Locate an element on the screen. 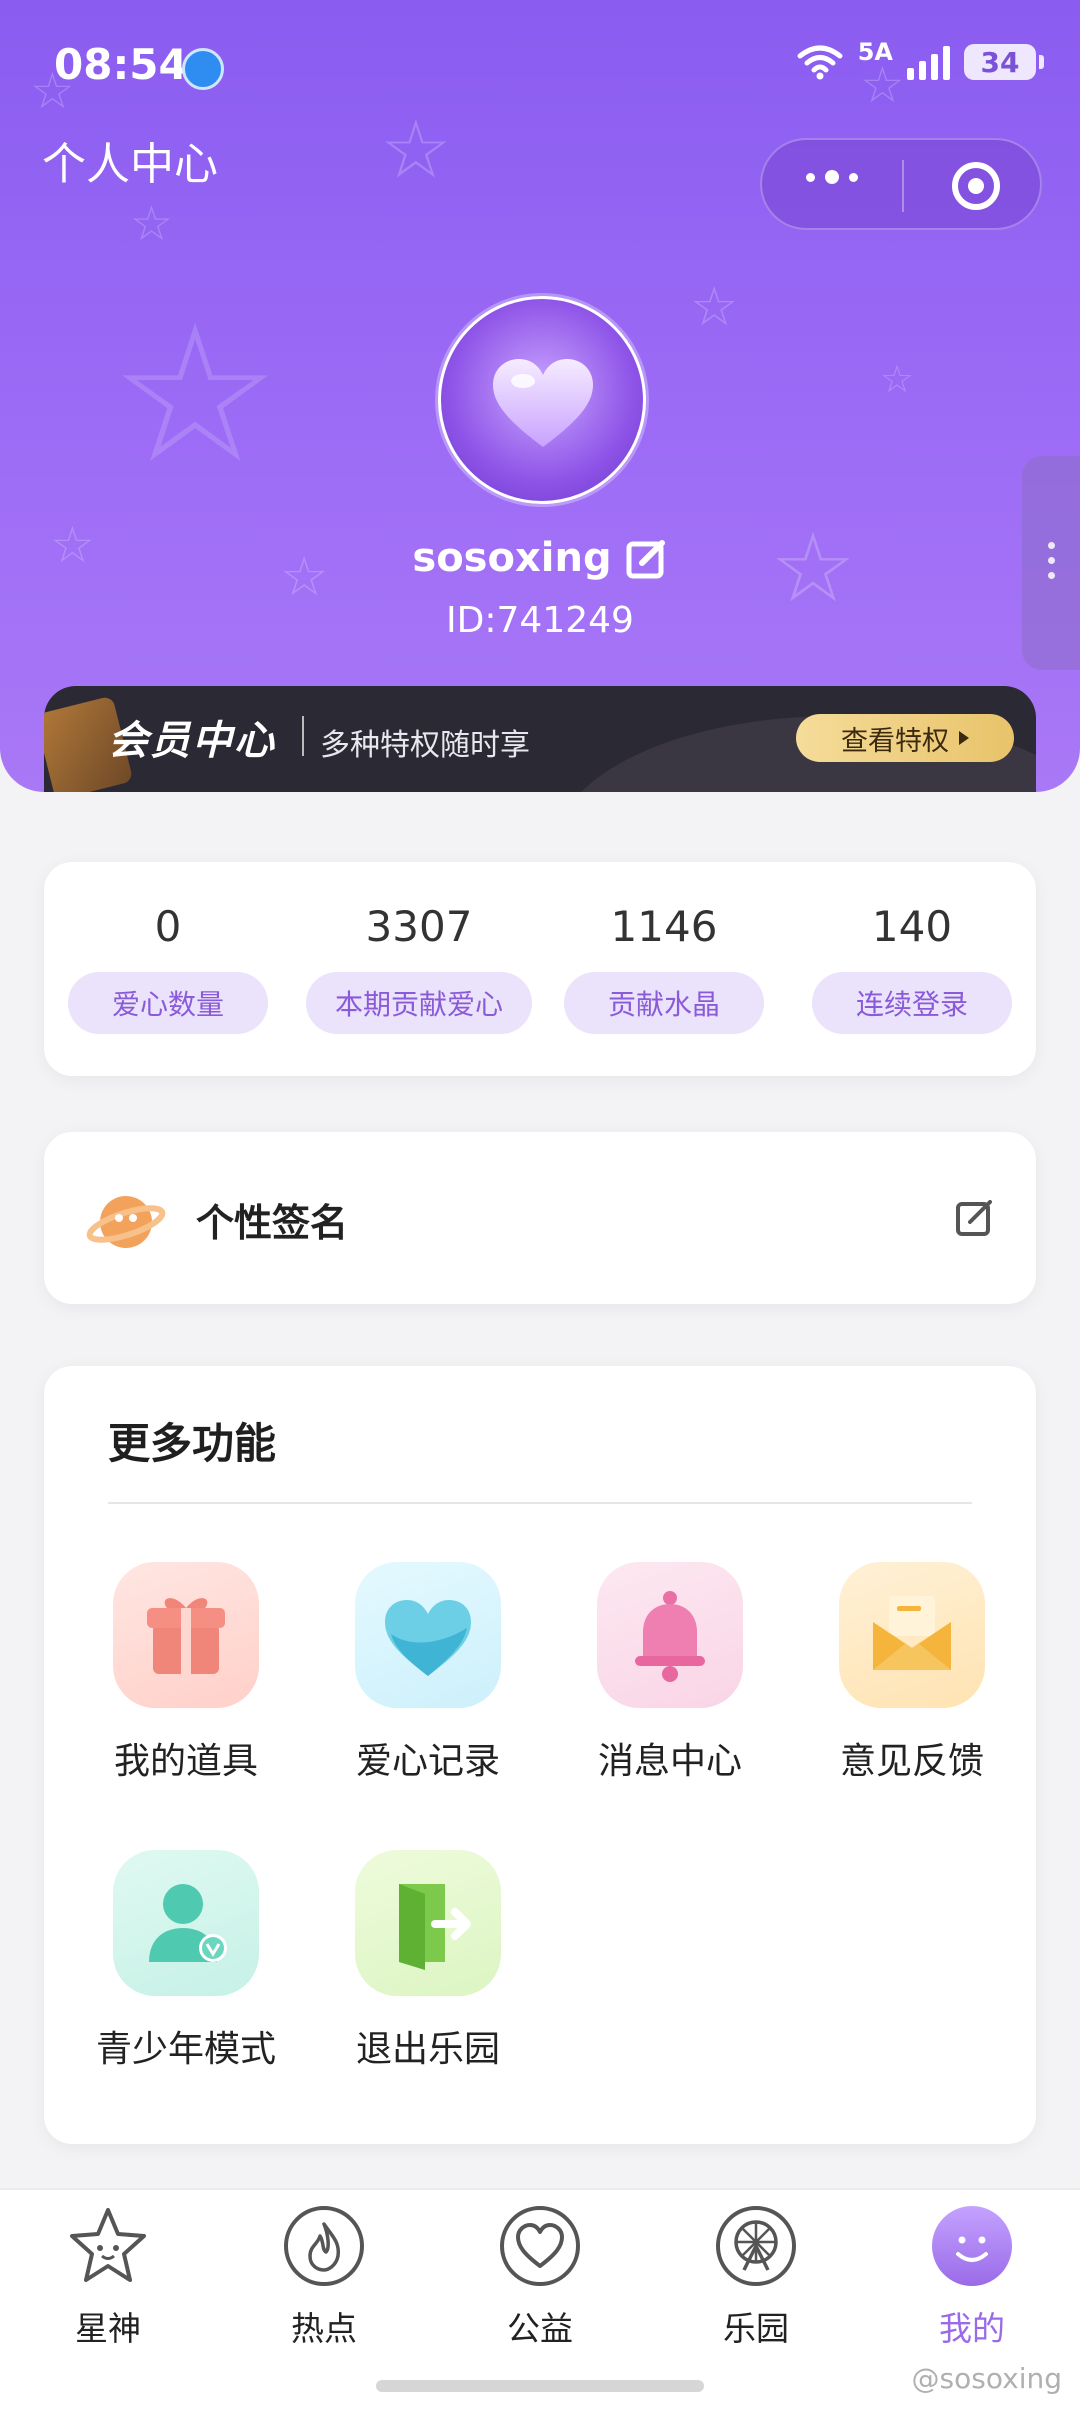 The width and height of the screenshot is (1080, 2413). stat-login-streak: 140 连续登录 is located at coordinates (912, 968).